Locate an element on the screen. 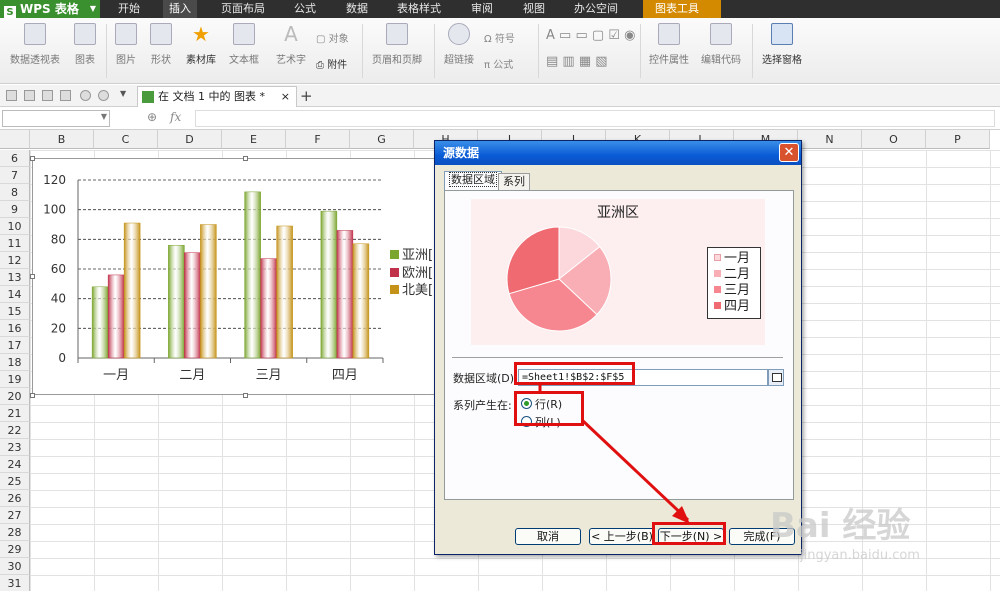  row-header-31: 31 is located at coordinates (15, 583).